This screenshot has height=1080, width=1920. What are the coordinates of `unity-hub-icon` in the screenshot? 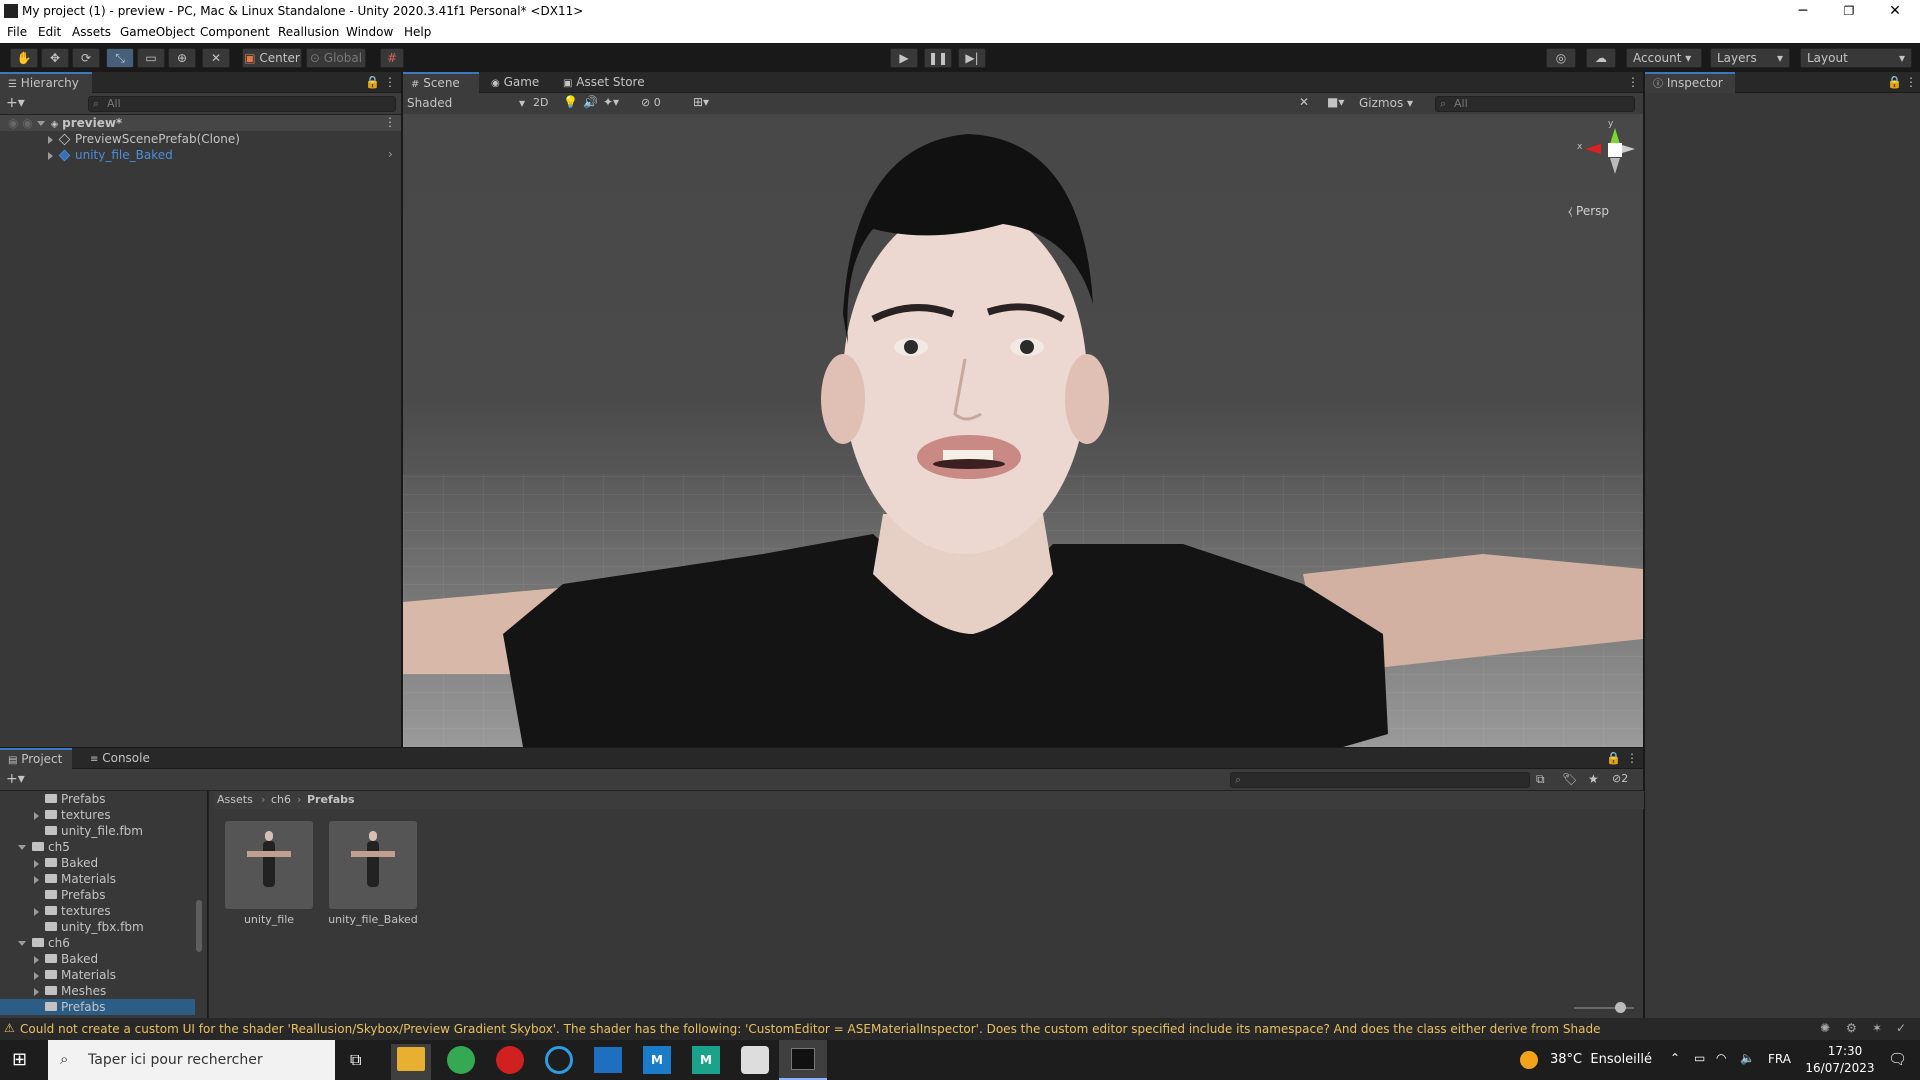 It's located at (755, 1060).